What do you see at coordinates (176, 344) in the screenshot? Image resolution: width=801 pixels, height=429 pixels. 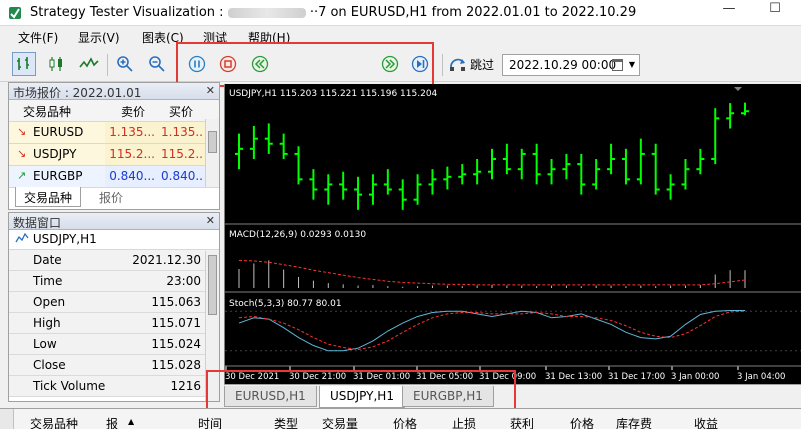 I see `data-value: 115.024` at bounding box center [176, 344].